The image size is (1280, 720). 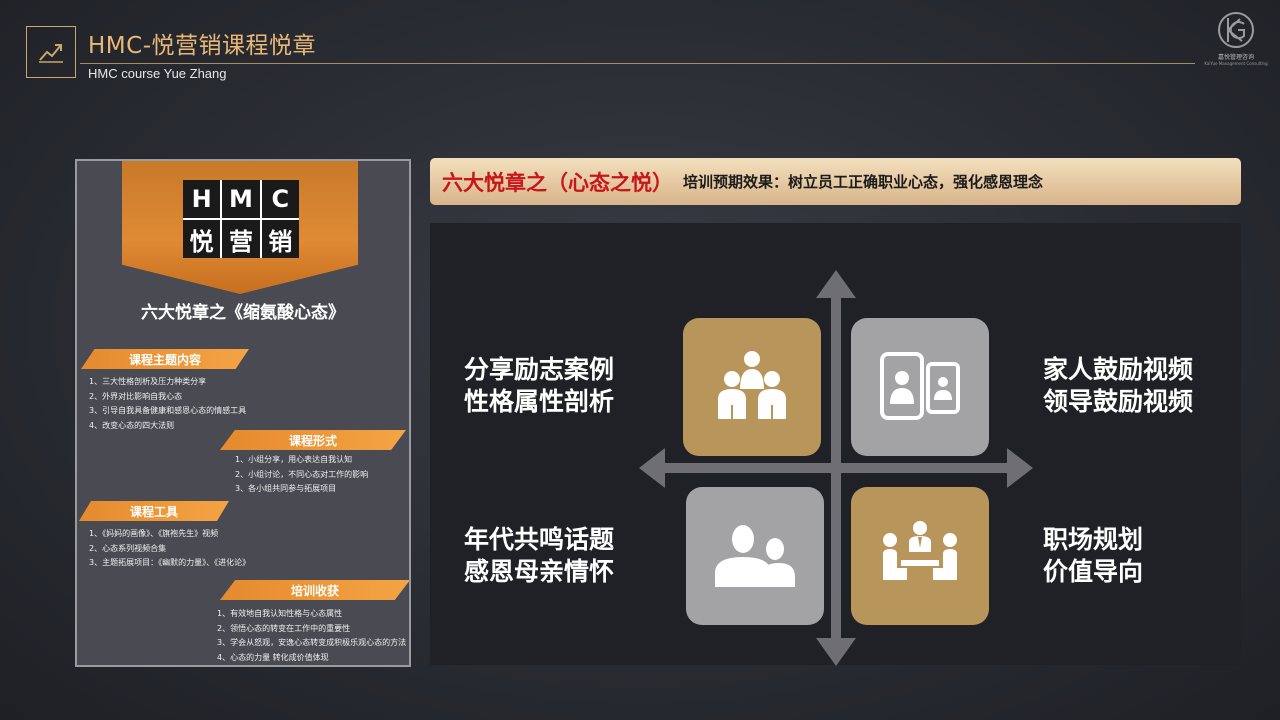 What do you see at coordinates (836, 652) in the screenshot?
I see `arrow-down-icon` at bounding box center [836, 652].